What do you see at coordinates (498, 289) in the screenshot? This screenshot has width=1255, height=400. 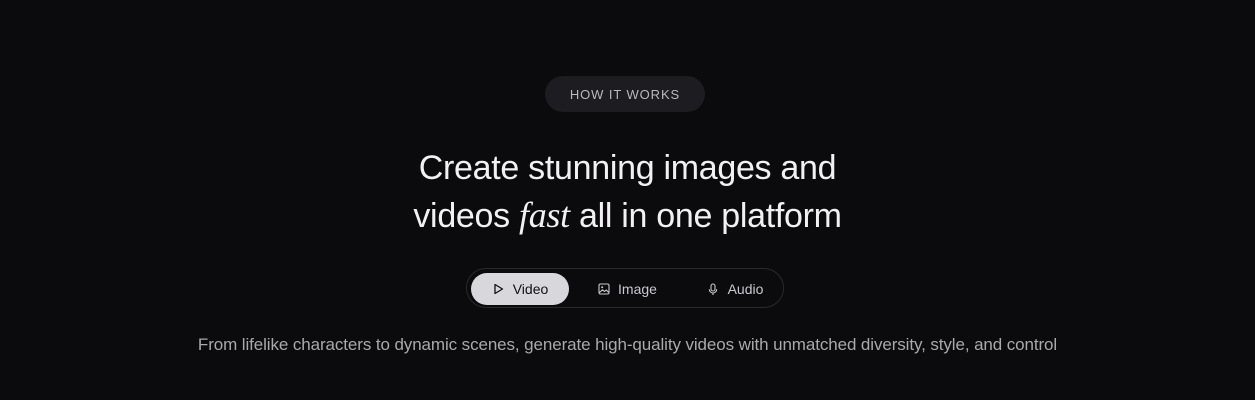 I see `play-icon` at bounding box center [498, 289].